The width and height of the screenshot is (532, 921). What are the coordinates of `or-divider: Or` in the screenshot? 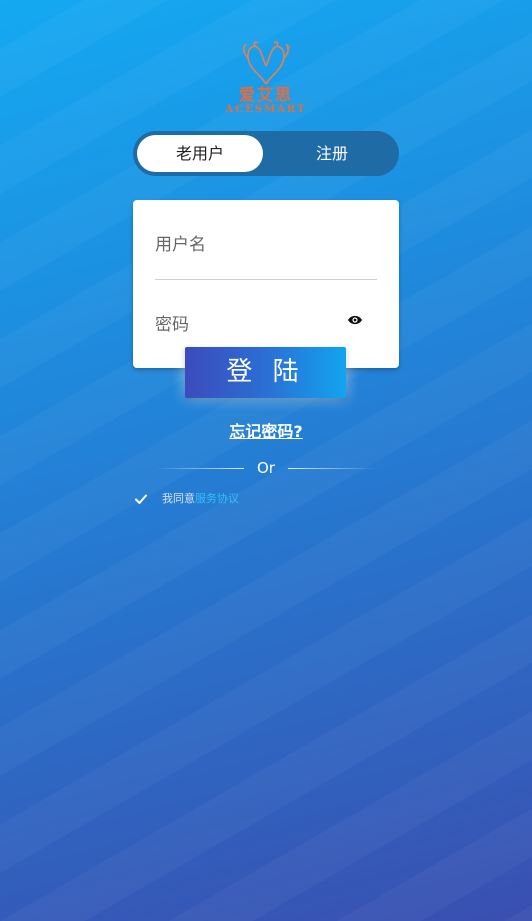 It's located at (266, 468).